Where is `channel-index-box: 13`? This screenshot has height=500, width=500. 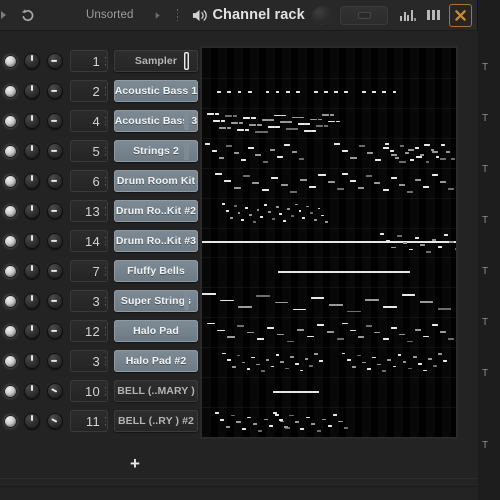
channel-index-box: 13 is located at coordinates (89, 211).